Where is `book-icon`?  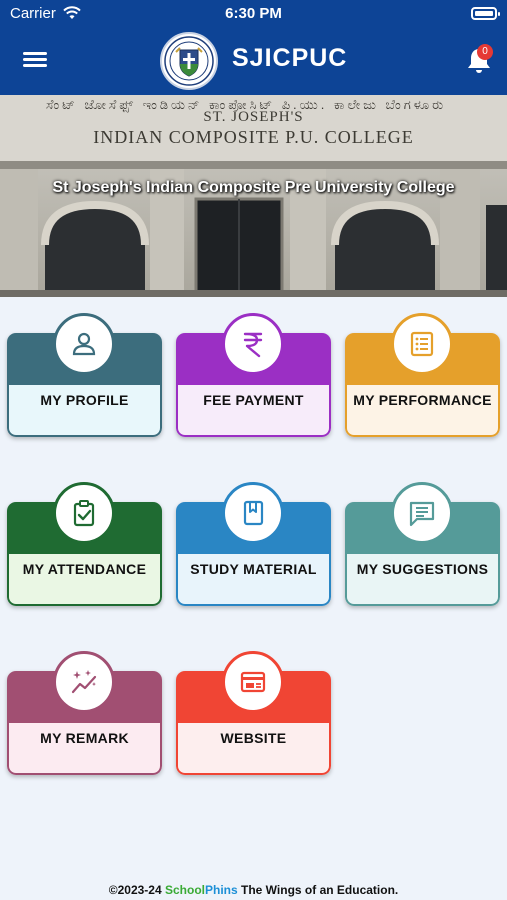
book-icon is located at coordinates (253, 513).